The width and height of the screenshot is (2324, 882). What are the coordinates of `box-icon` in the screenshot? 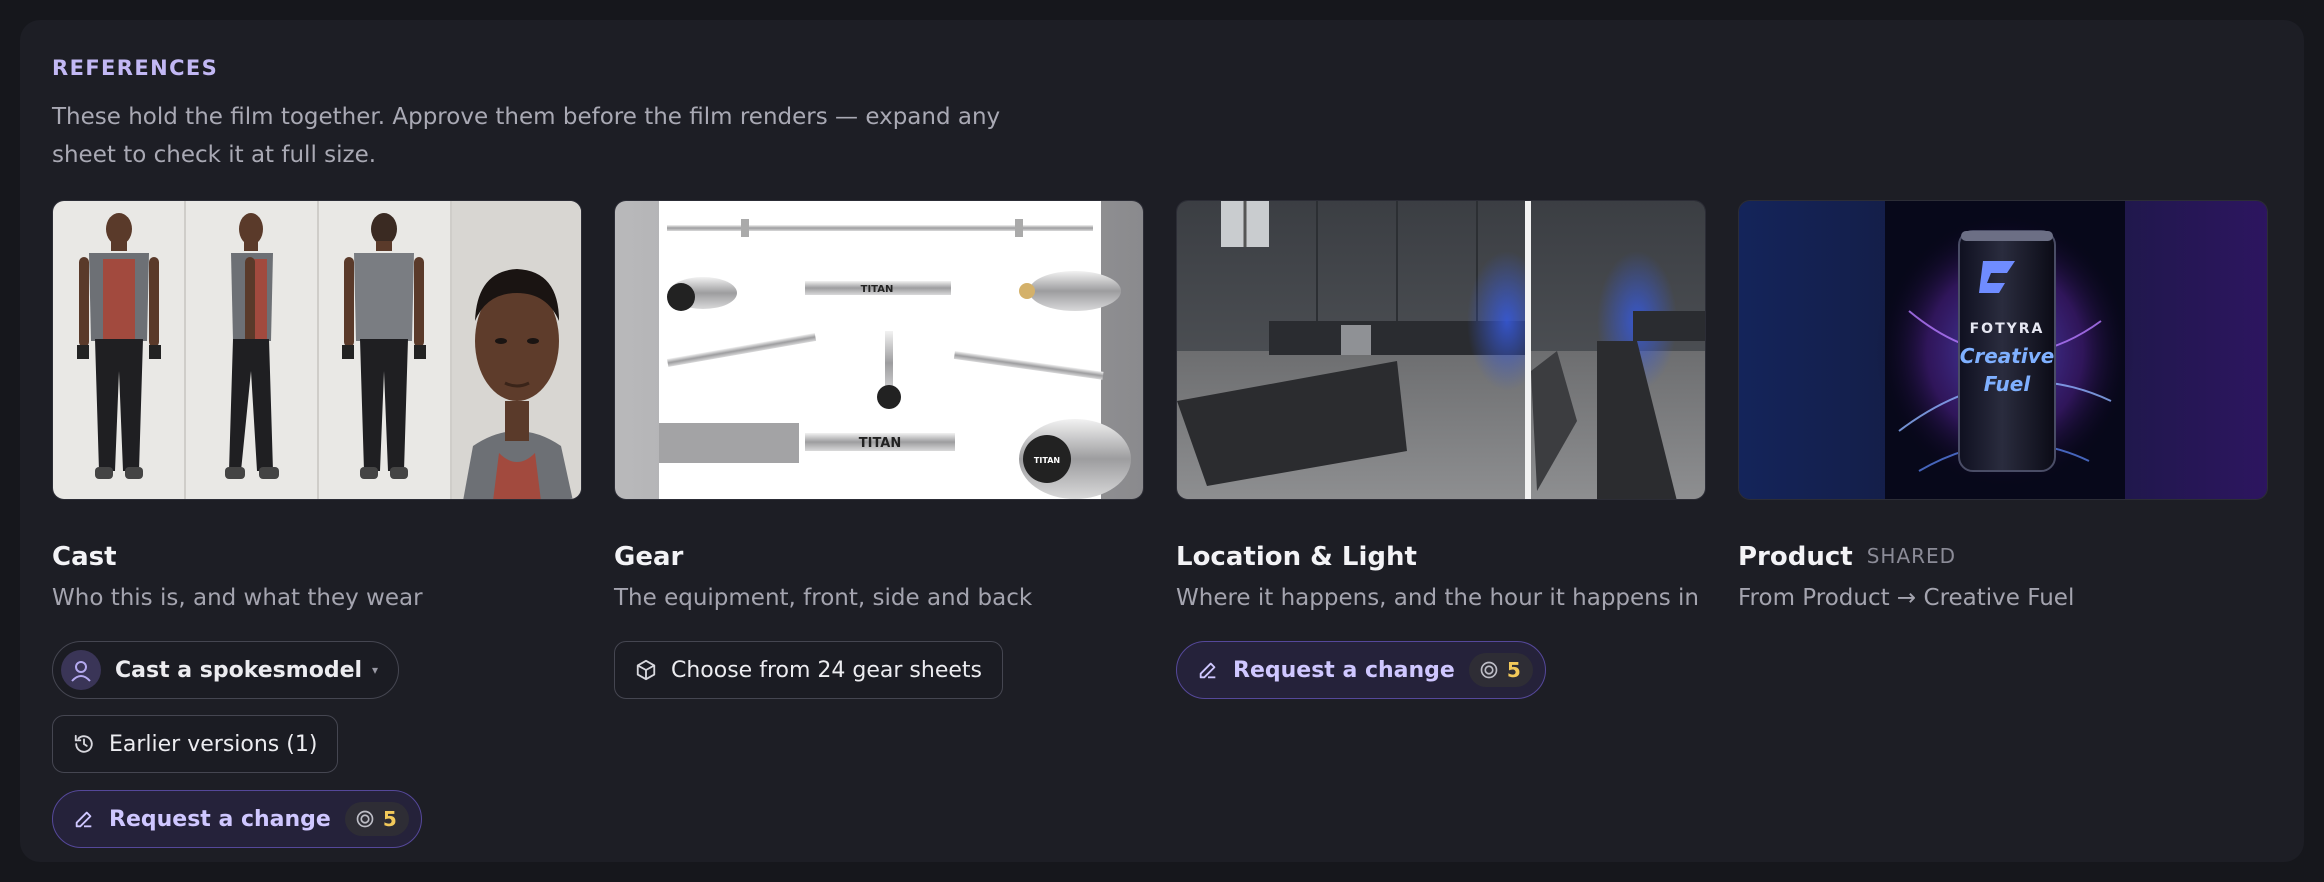 It's located at (646, 670).